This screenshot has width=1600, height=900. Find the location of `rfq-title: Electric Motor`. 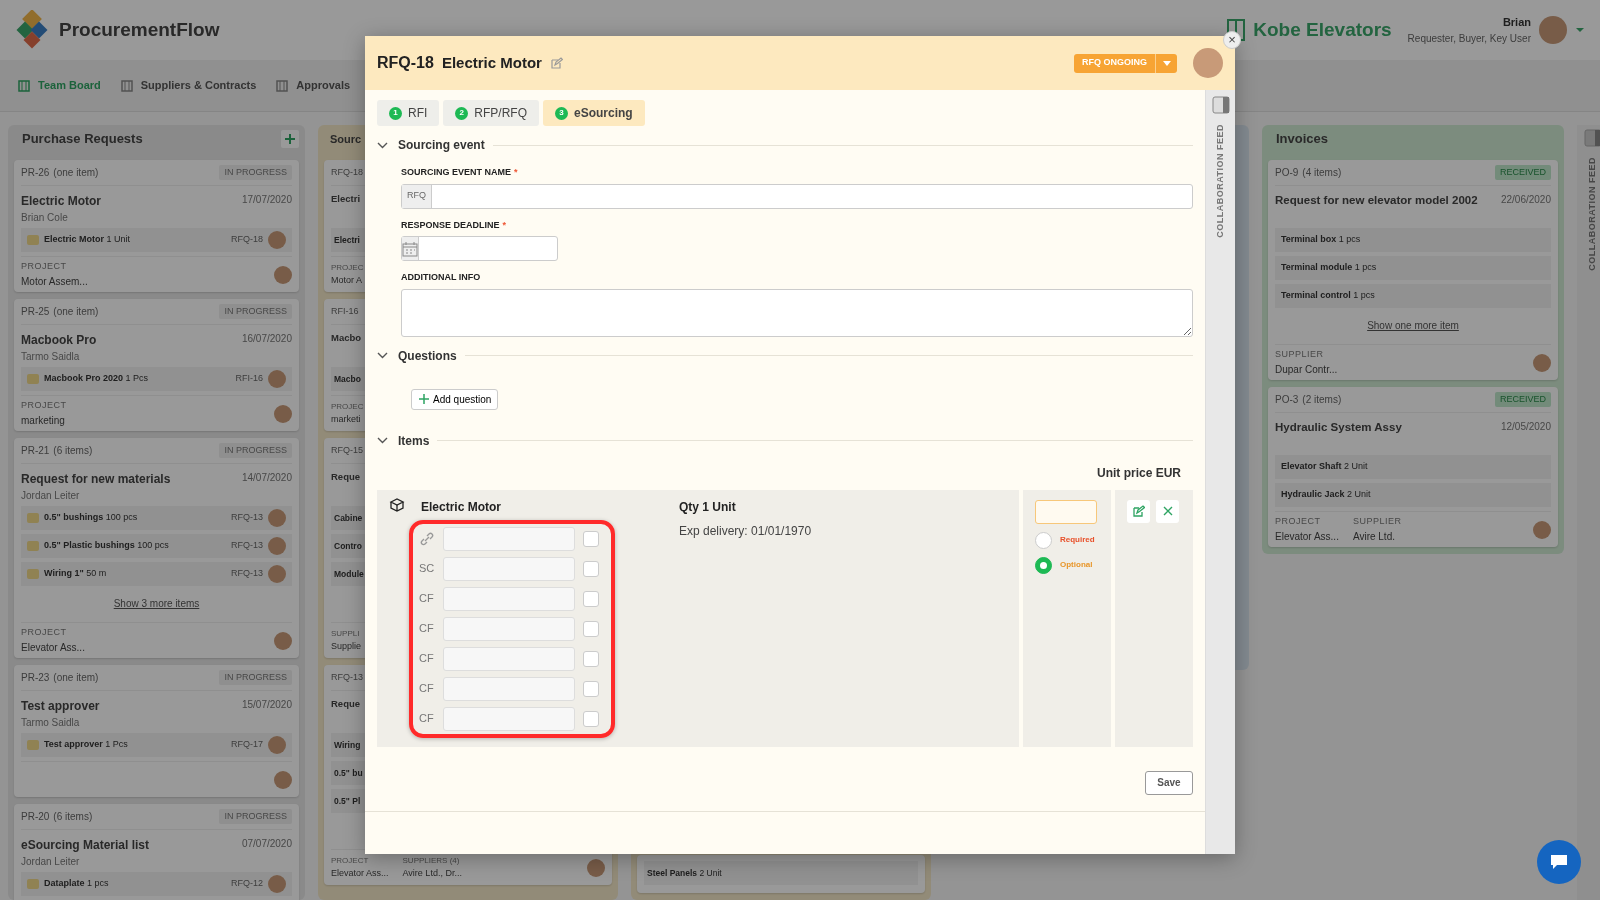

rfq-title: Electric Motor is located at coordinates (491, 62).